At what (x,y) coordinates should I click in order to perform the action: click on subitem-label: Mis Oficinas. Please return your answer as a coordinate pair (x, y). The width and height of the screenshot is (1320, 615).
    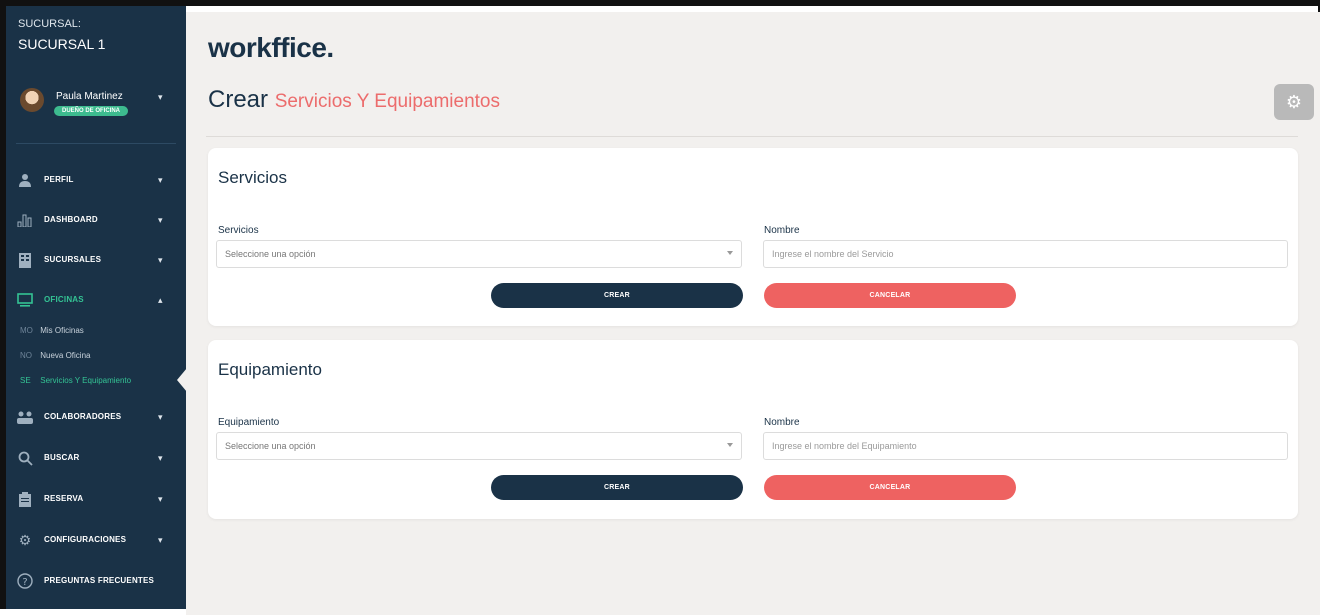
    Looking at the image, I should click on (62, 330).